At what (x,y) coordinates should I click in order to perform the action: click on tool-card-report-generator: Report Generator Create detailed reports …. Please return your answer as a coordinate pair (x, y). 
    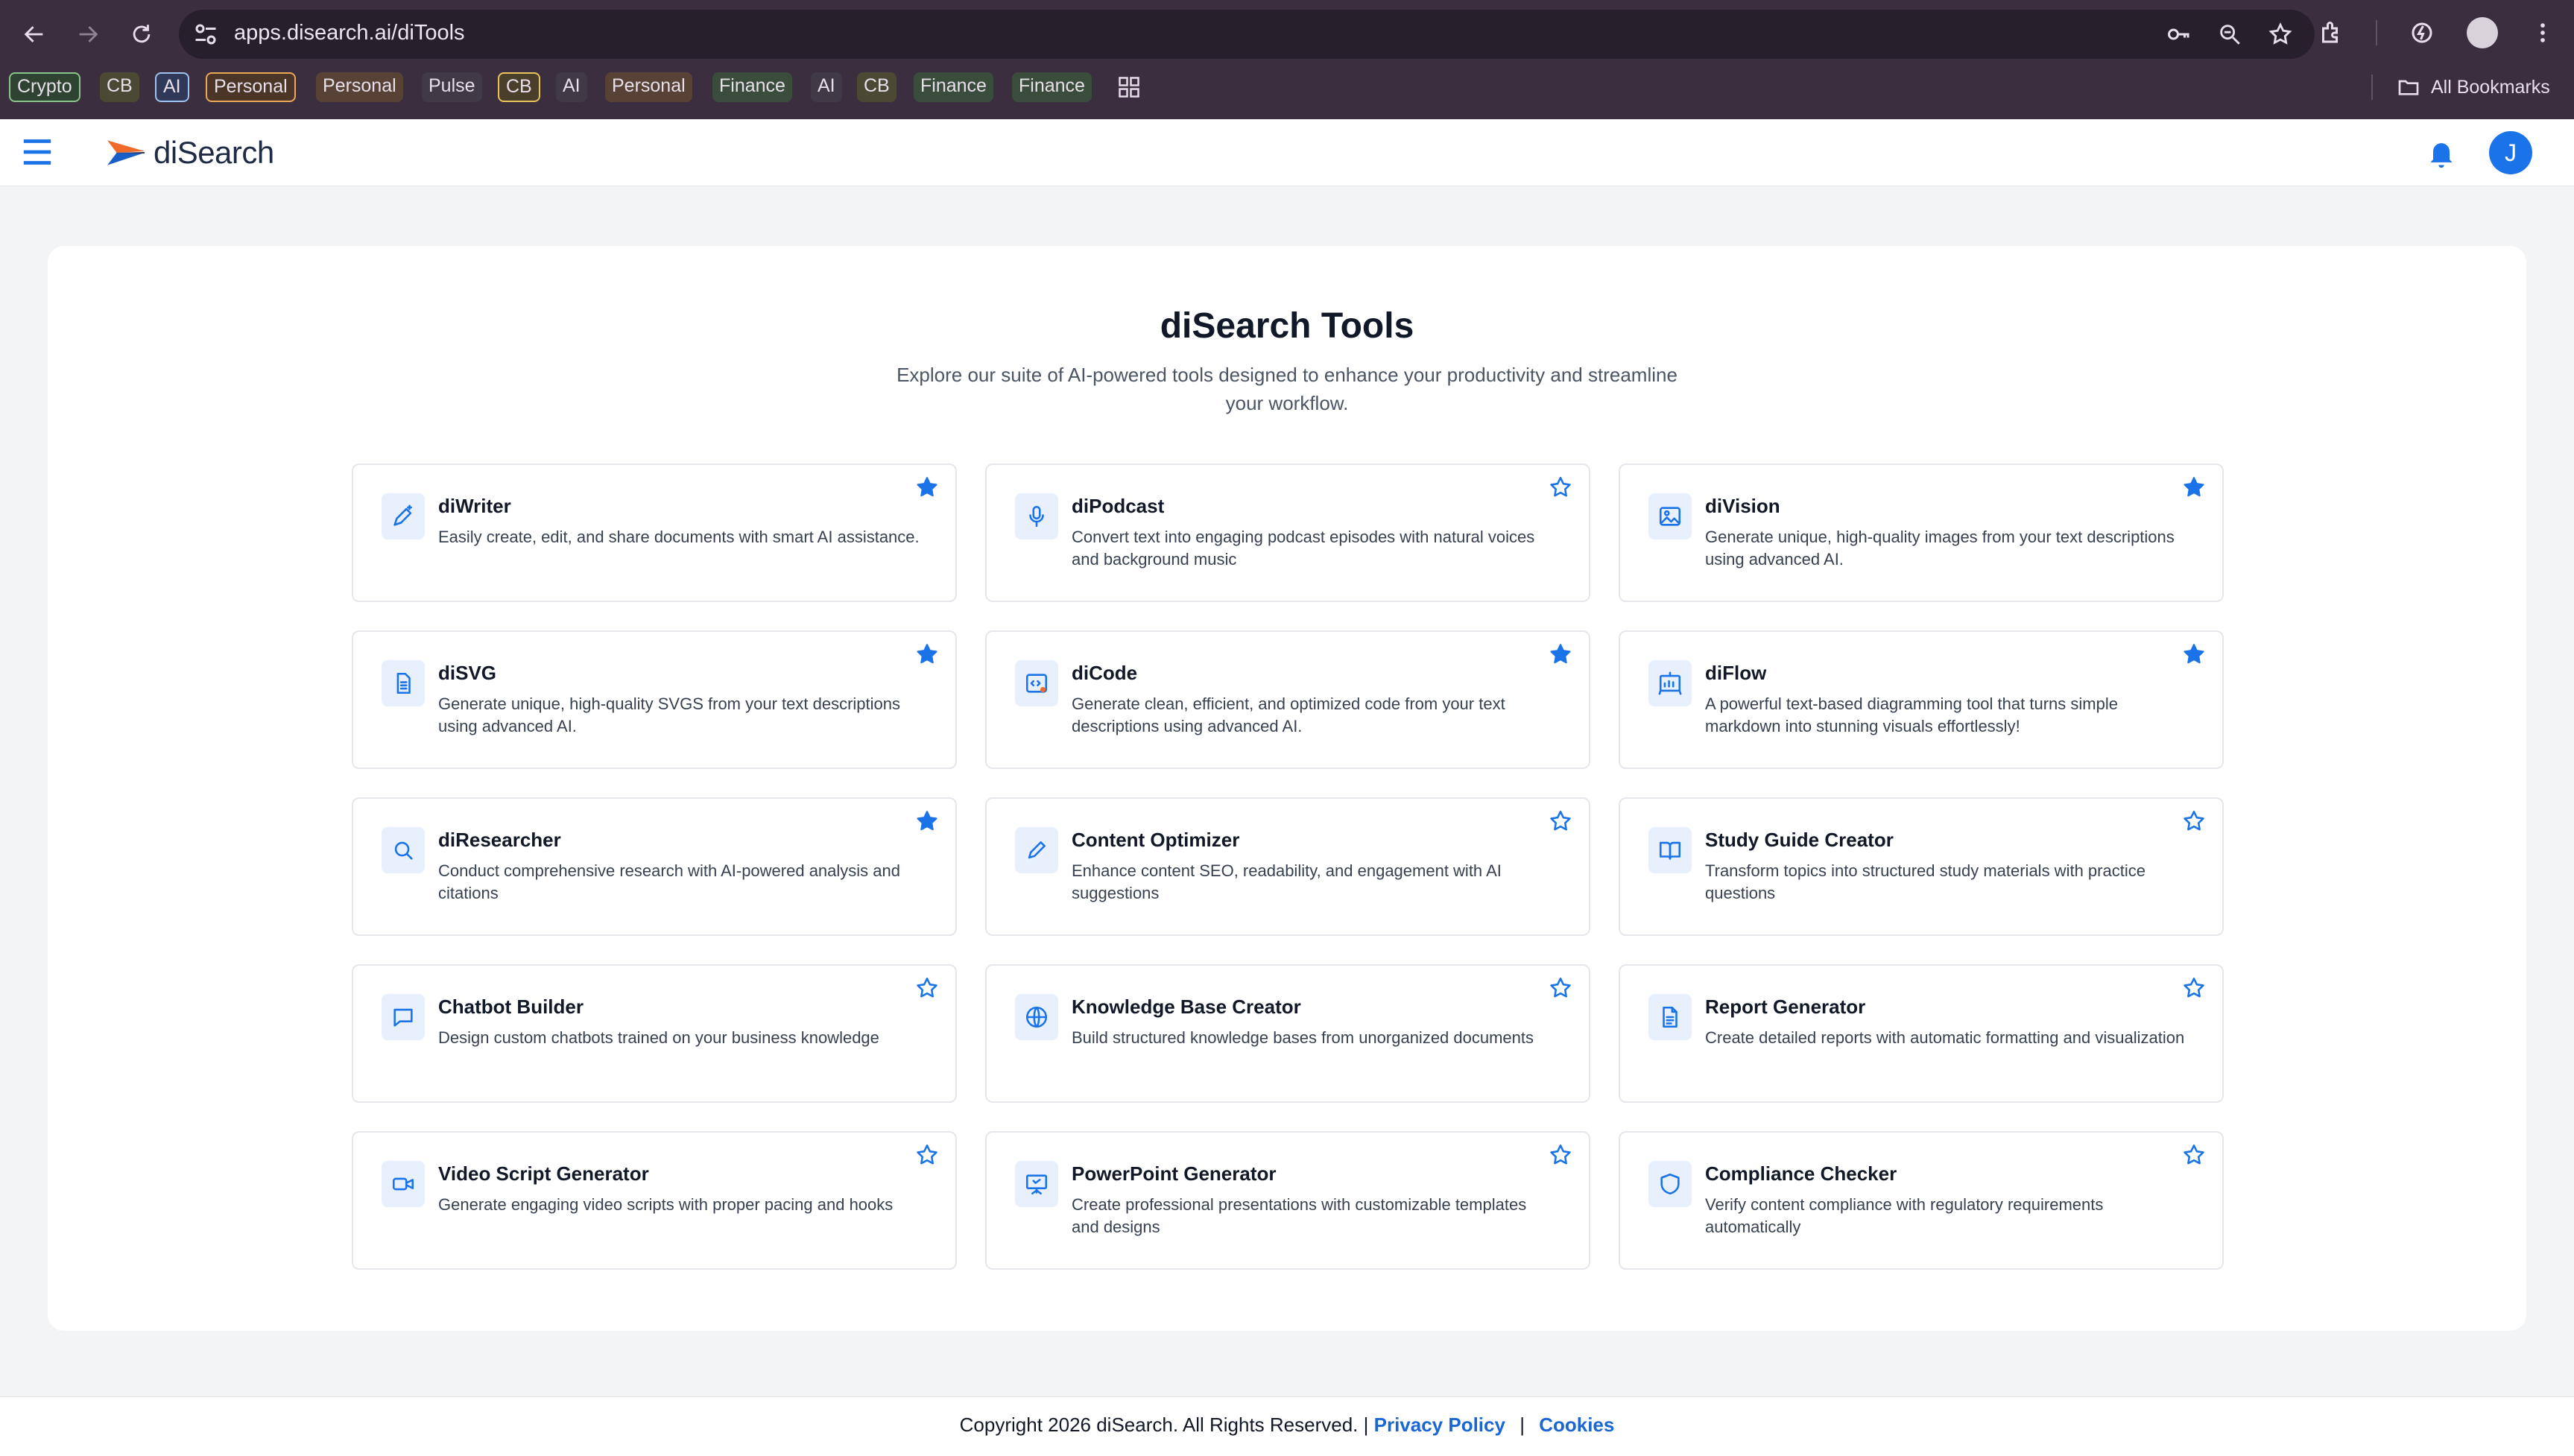
    Looking at the image, I should click on (1921, 1033).